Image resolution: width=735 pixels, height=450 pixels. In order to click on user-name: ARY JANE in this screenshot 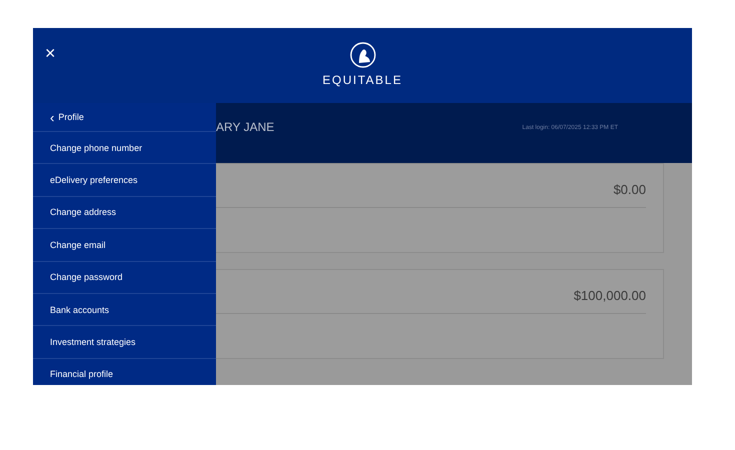, I will do `click(245, 127)`.